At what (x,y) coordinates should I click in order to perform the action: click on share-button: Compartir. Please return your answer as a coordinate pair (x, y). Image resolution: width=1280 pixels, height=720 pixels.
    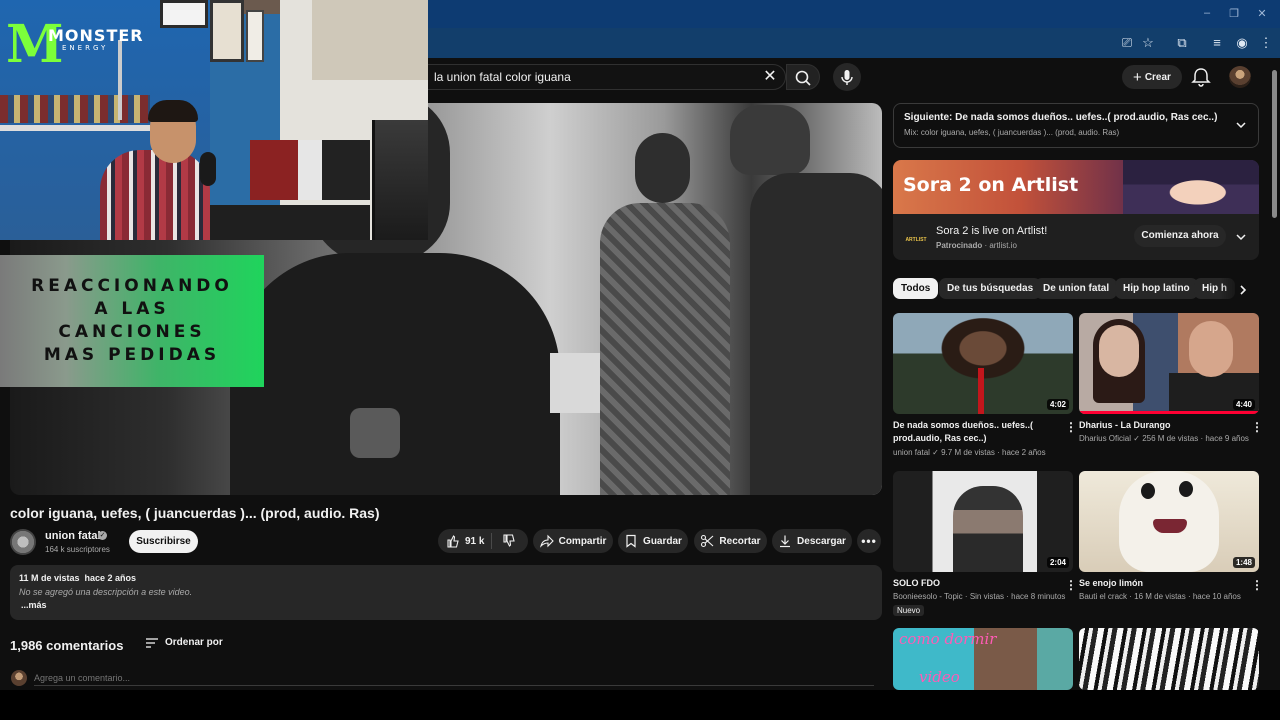
    Looking at the image, I should click on (573, 541).